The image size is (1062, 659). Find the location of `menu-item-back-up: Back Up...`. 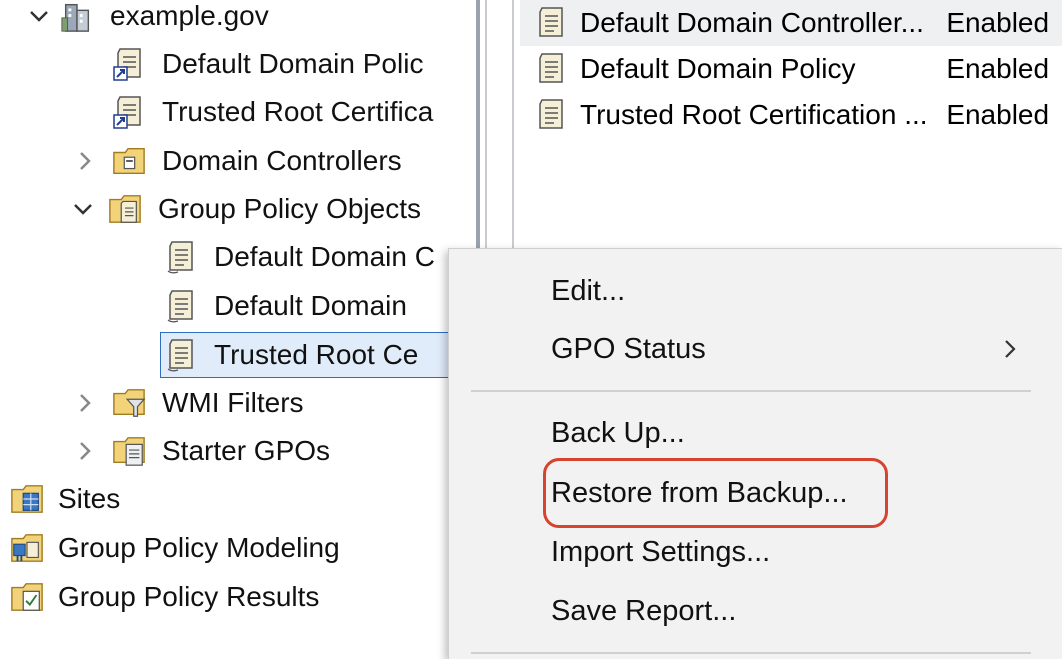

menu-item-back-up: Back Up... is located at coordinates (618, 433).